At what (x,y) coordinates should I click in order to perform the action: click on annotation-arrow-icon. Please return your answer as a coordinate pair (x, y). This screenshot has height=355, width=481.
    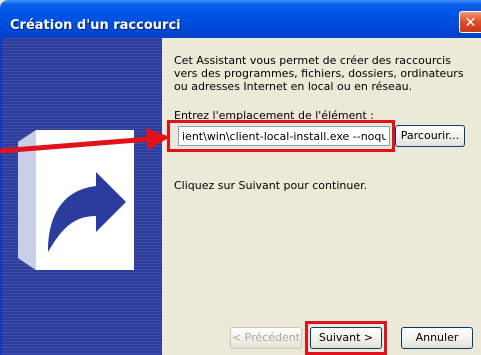
    Looking at the image, I should click on (85, 141).